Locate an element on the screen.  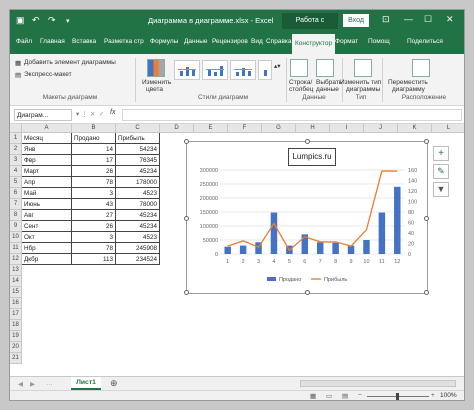
table-cell: Фвр is located at coordinates (47, 160).